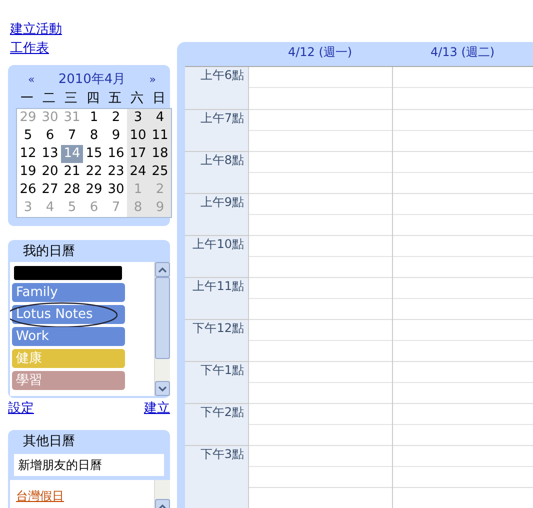 This screenshot has height=508, width=533. Describe the element at coordinates (115, 99) in the screenshot. I see `weekday-label: 五` at that location.